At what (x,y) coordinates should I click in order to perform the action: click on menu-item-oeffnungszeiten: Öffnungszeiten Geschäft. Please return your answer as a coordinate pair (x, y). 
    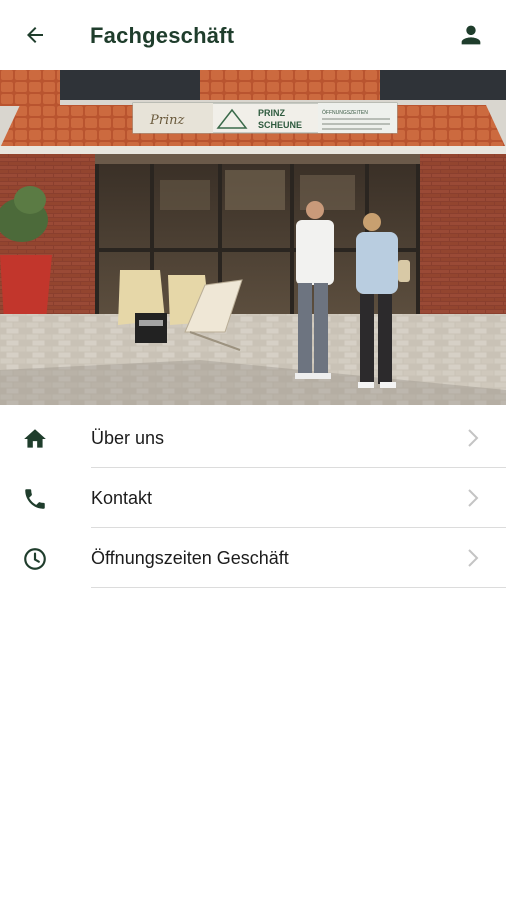
    Looking at the image, I should click on (253, 558).